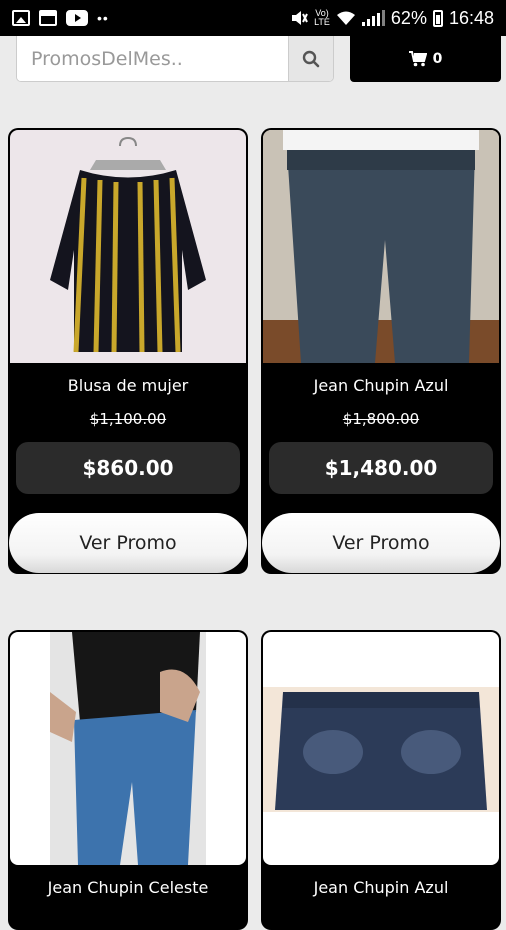 The width and height of the screenshot is (506, 930). I want to click on signal-icon, so click(373, 18).